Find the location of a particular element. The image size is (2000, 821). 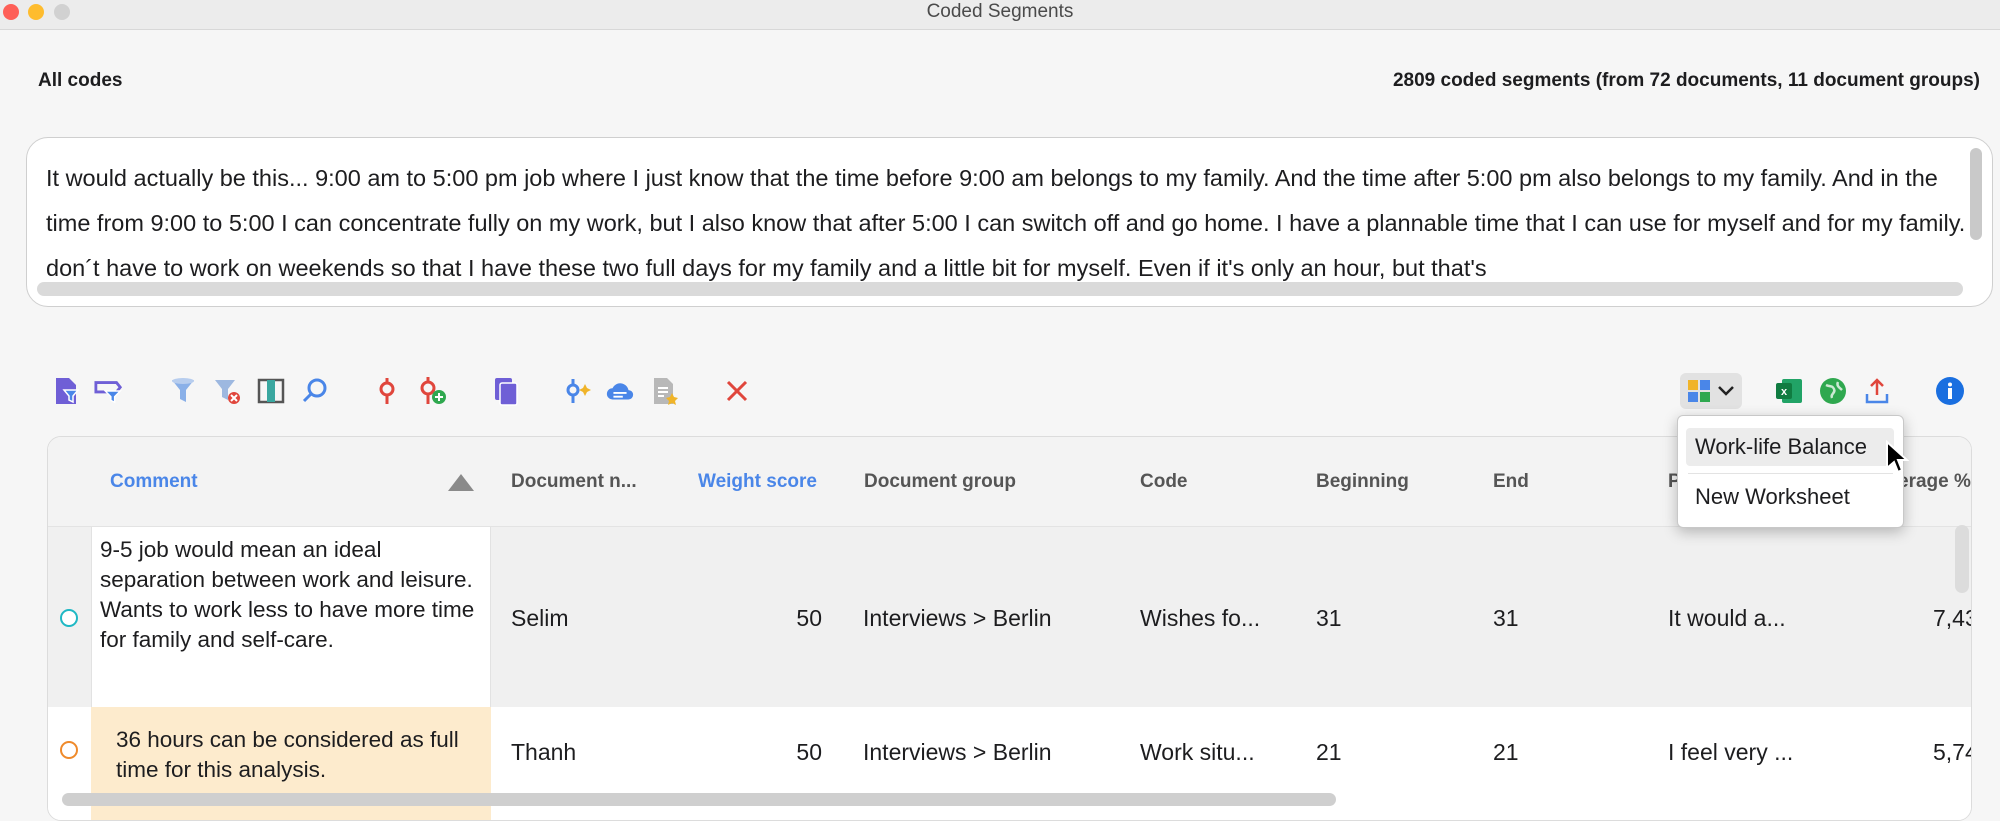

table-vertical-scrollbar is located at coordinates (1962, 559).